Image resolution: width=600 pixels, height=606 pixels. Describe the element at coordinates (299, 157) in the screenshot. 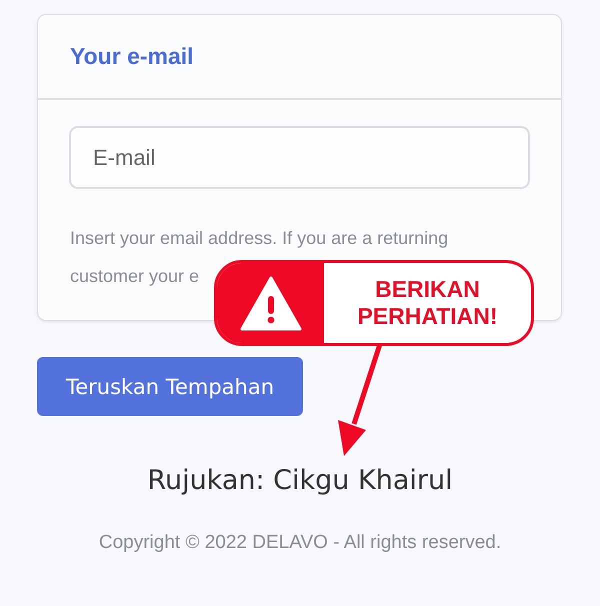

I see `email-field: E-mail` at that location.